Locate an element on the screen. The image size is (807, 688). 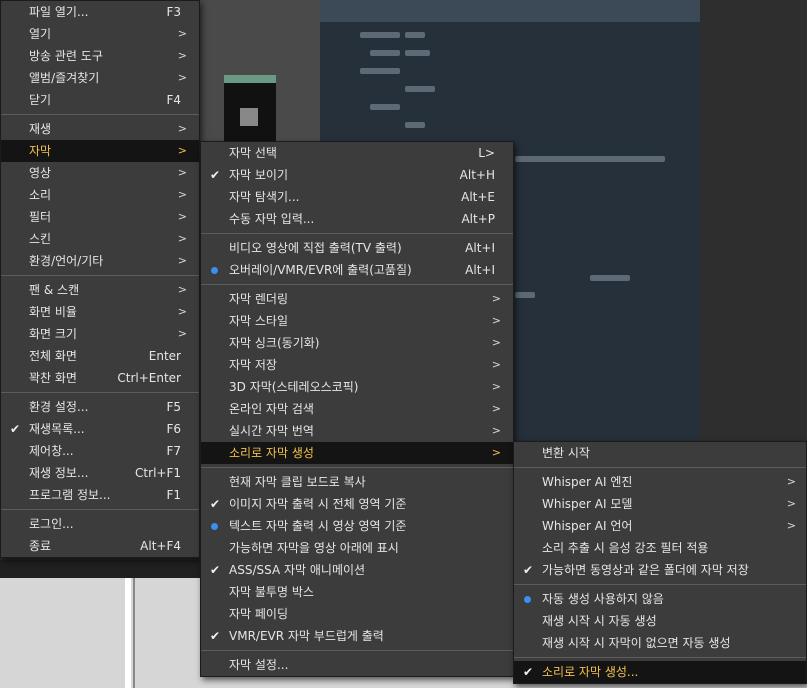
main-menu-item-17: 전체 화면 Enter is located at coordinates (100, 356).